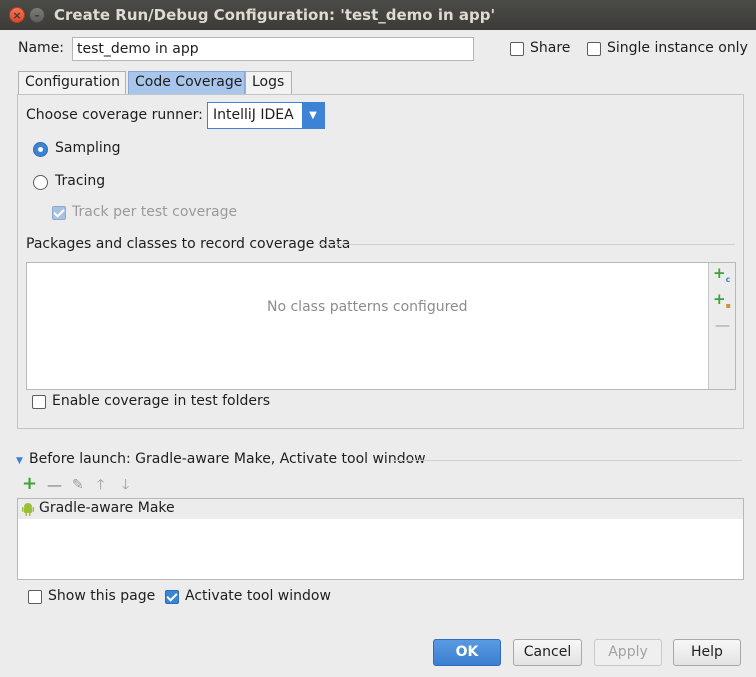  Describe the element at coordinates (467, 652) in the screenshot. I see `ok-button: OK` at that location.